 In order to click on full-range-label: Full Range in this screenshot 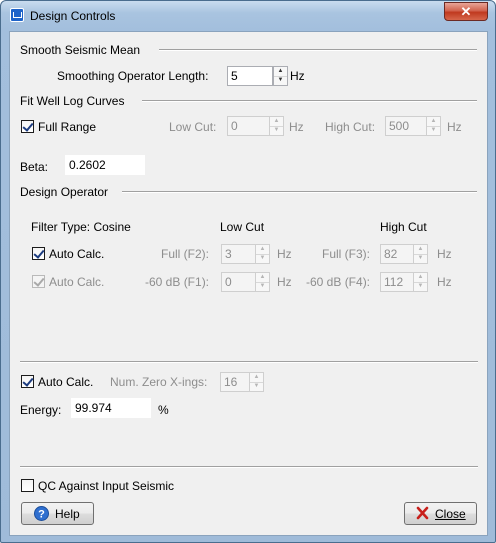, I will do `click(67, 127)`.